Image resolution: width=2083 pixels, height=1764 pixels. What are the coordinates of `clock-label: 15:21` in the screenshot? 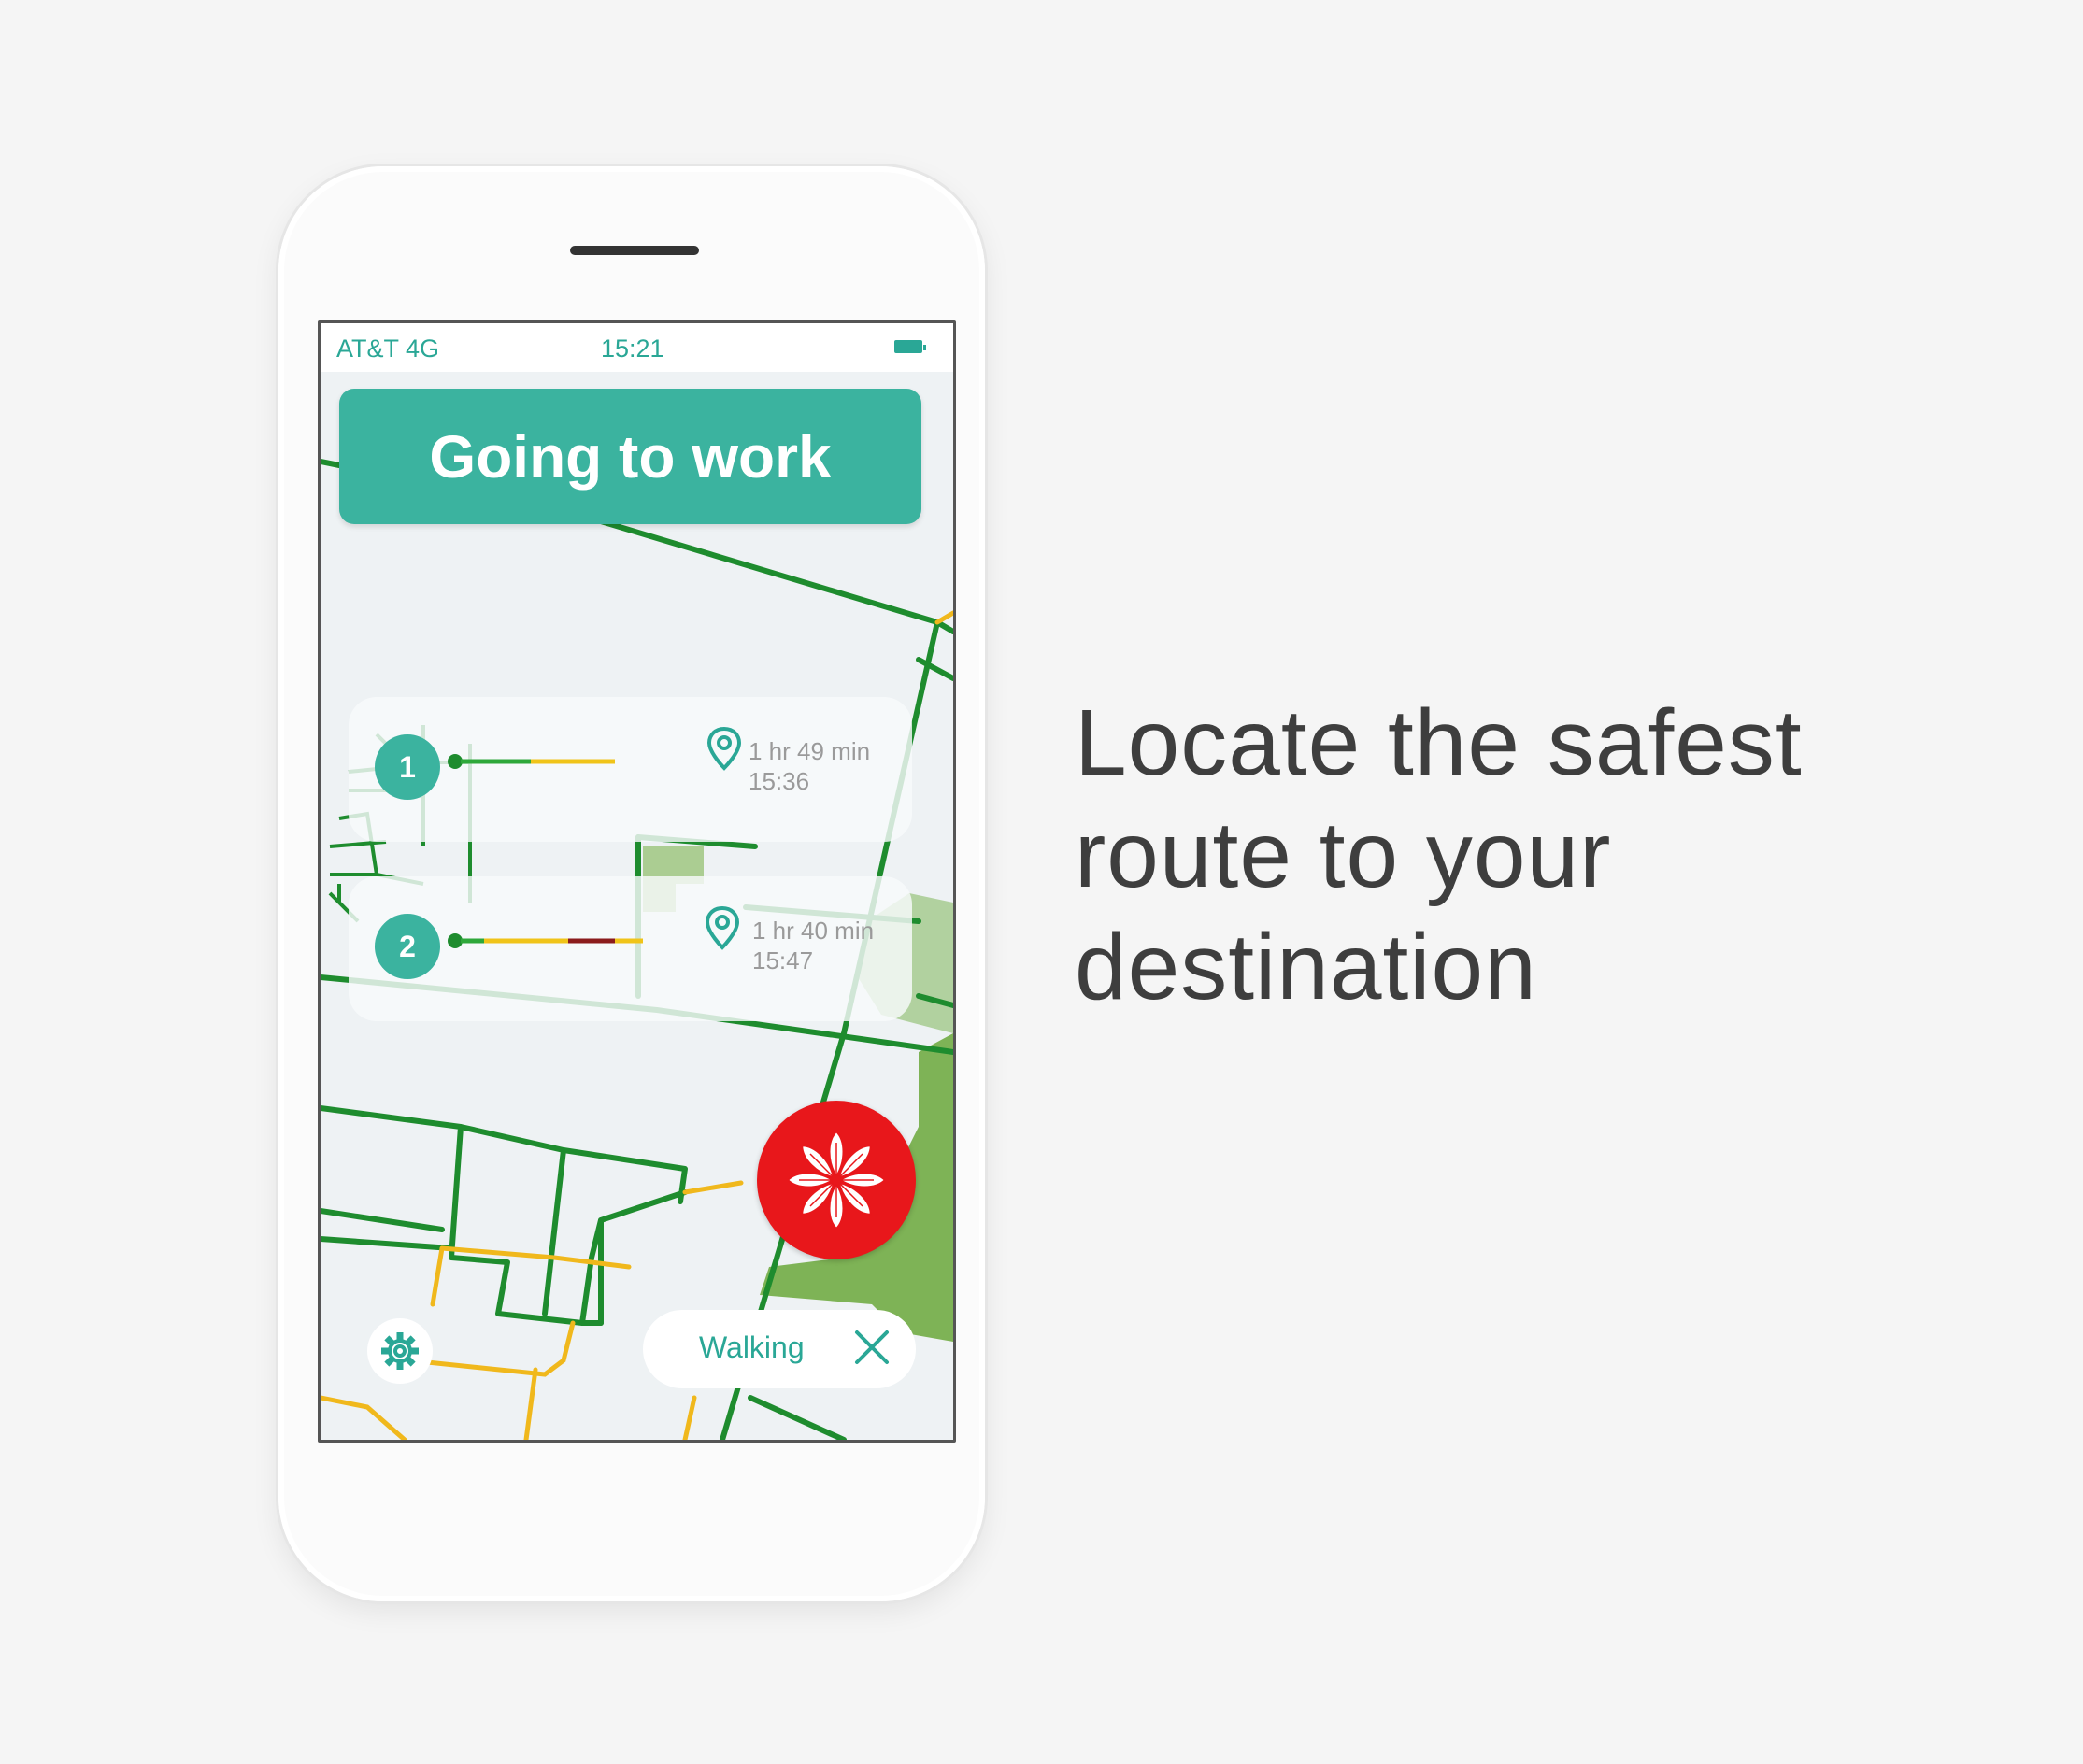 It's located at (632, 348).